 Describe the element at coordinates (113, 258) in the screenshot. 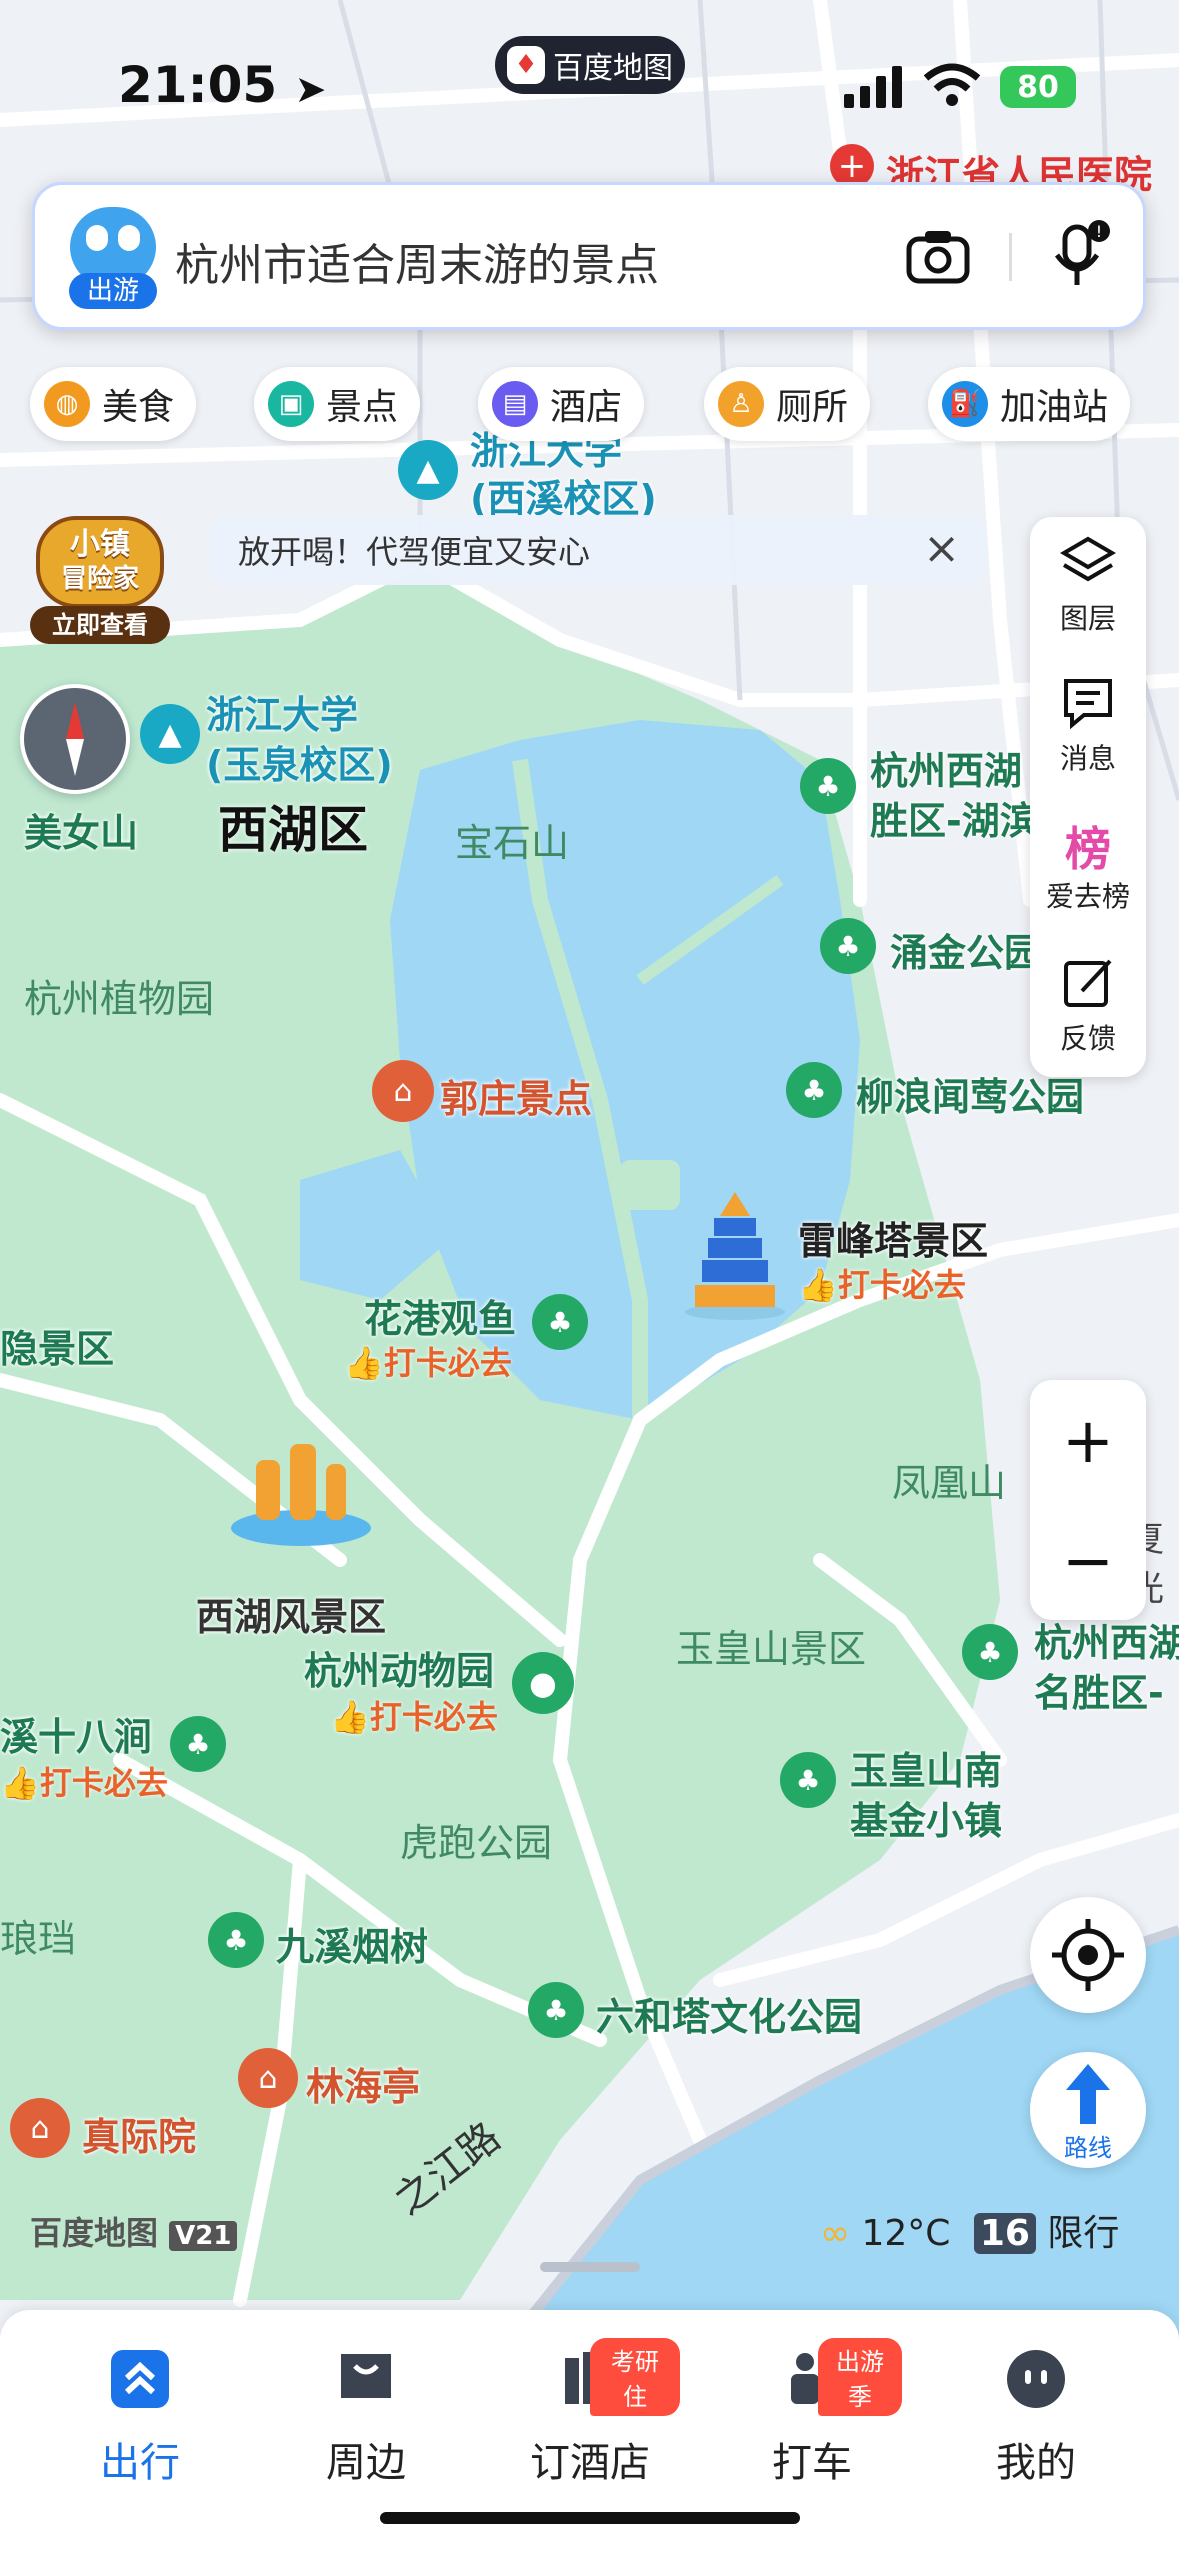

I see `mascot-avatar: 出游` at that location.